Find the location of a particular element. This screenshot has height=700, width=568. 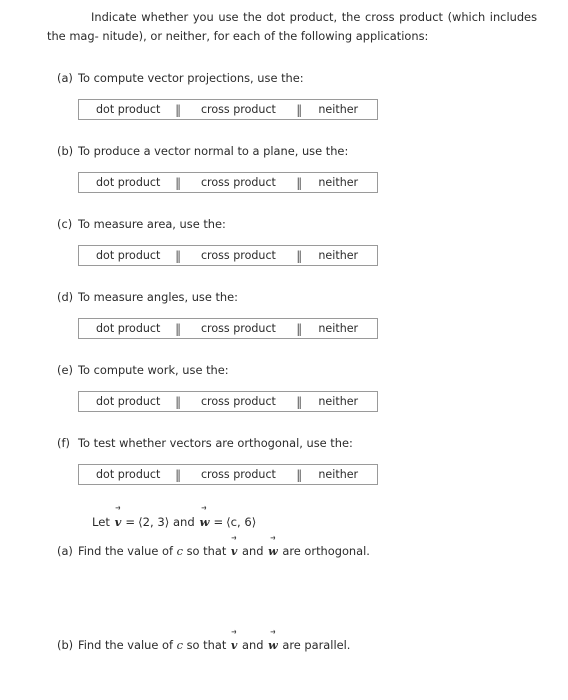

final-b-text-after: are parallel. is located at coordinates (316, 645).